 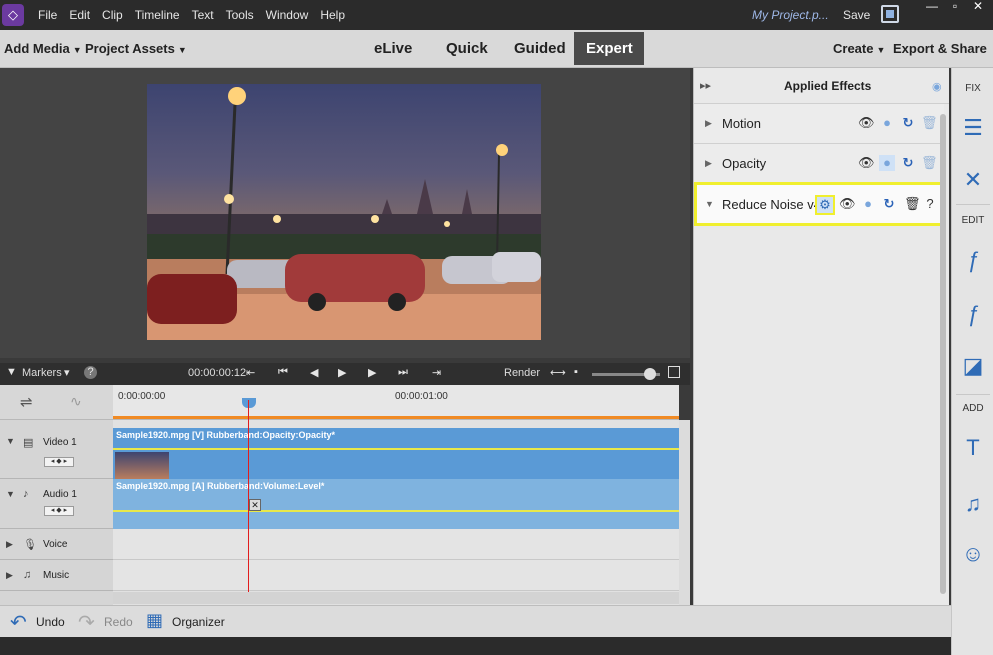 I want to click on markers-dropdown-icon: ▼, so click(x=11, y=372).